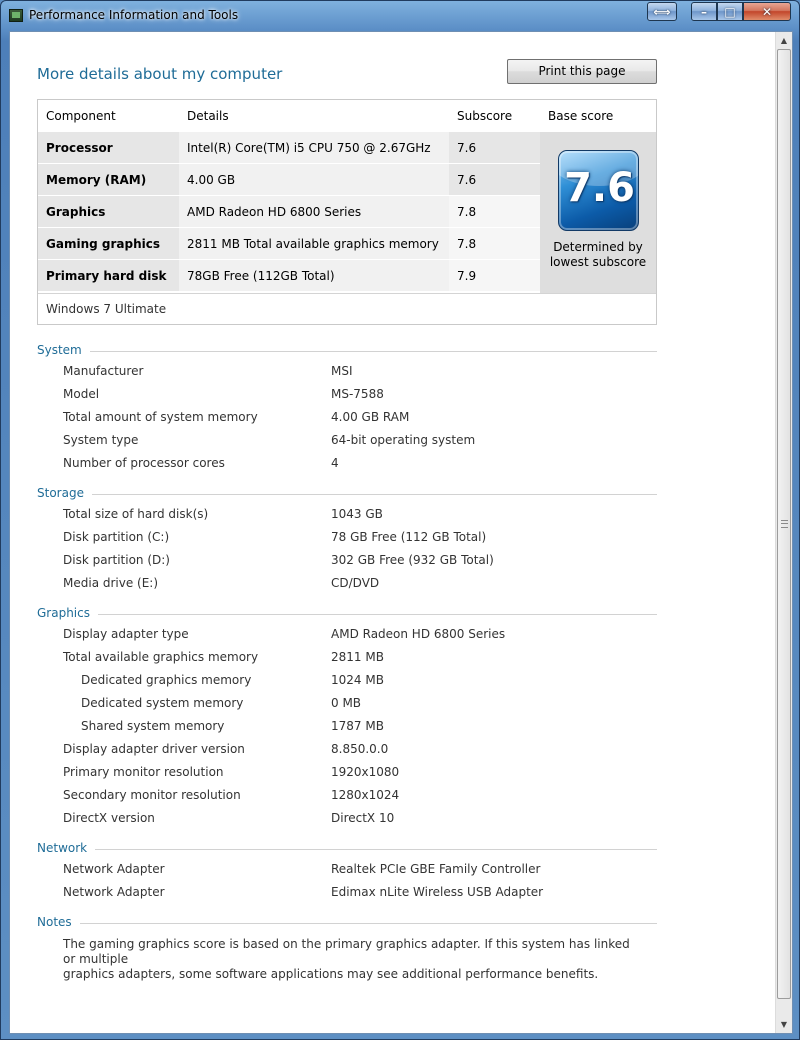 The width and height of the screenshot is (800, 1040). What do you see at coordinates (347, 416) in the screenshot?
I see `list-item: Total amount of system memory 4.00 GB RAM` at bounding box center [347, 416].